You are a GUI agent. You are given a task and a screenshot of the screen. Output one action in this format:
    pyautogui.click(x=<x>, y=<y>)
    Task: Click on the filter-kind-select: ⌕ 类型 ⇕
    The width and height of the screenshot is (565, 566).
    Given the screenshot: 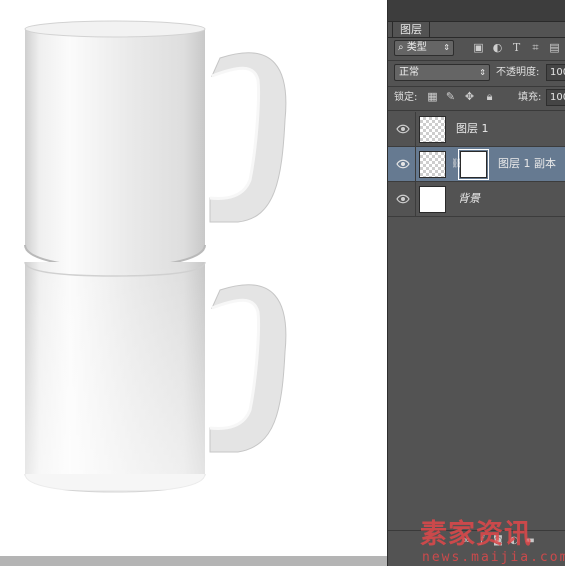 What is the action you would take?
    pyautogui.click(x=424, y=48)
    